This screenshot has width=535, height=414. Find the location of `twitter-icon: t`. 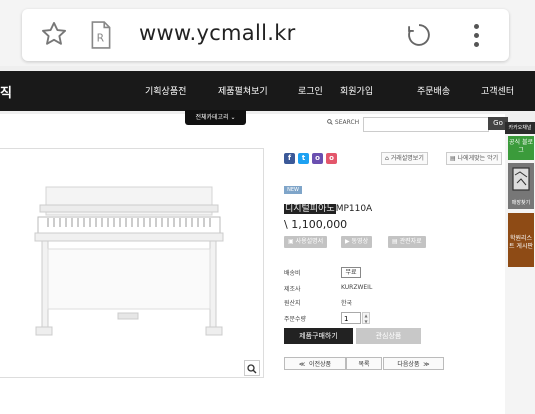

twitter-icon: t is located at coordinates (303, 158).